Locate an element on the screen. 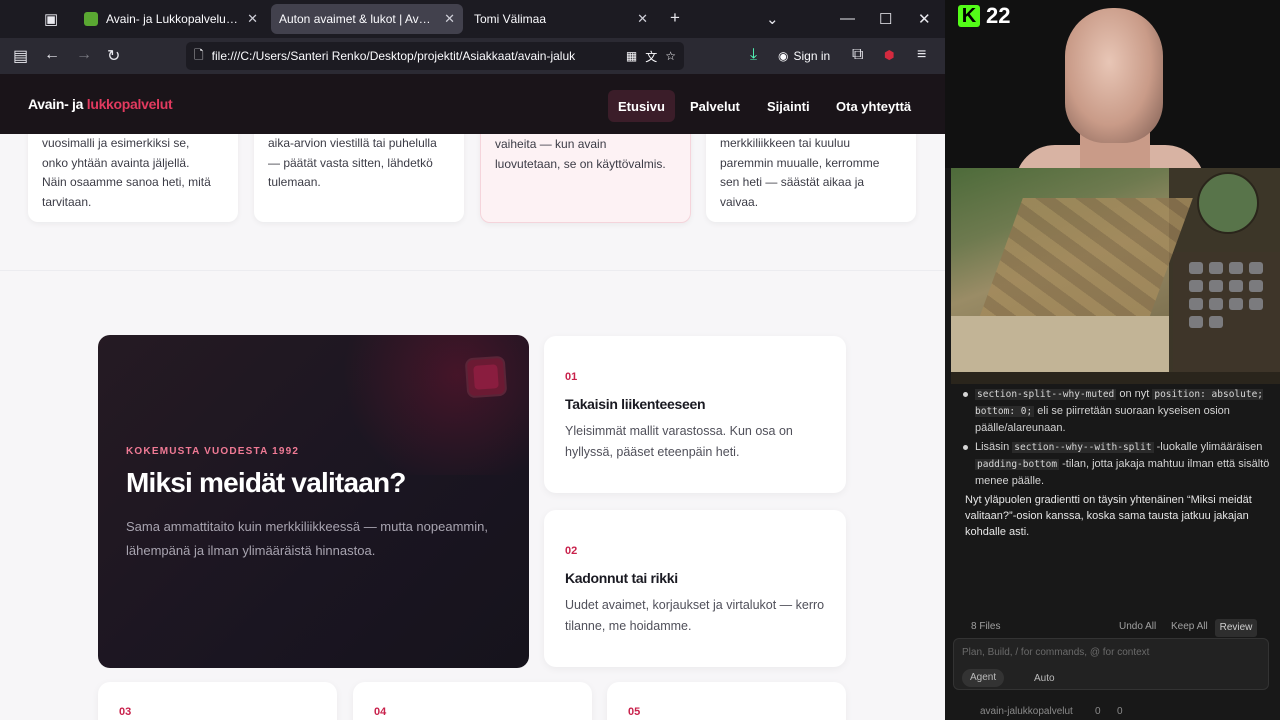 Image resolution: width=1280 pixels, height=720 pixels. tab-laune: Avain- ja Lukkopalvelu Laune O ✕ is located at coordinates (171, 19).